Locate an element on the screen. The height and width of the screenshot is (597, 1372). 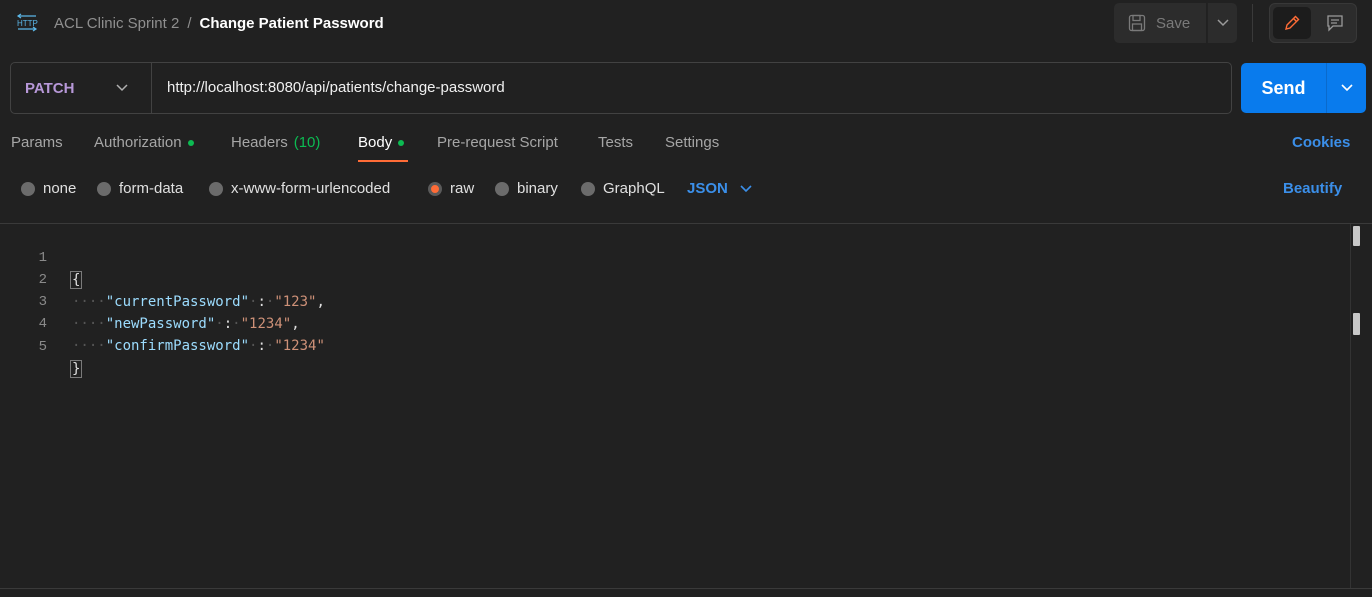
tab-tests: Tests is located at coordinates (615, 142).